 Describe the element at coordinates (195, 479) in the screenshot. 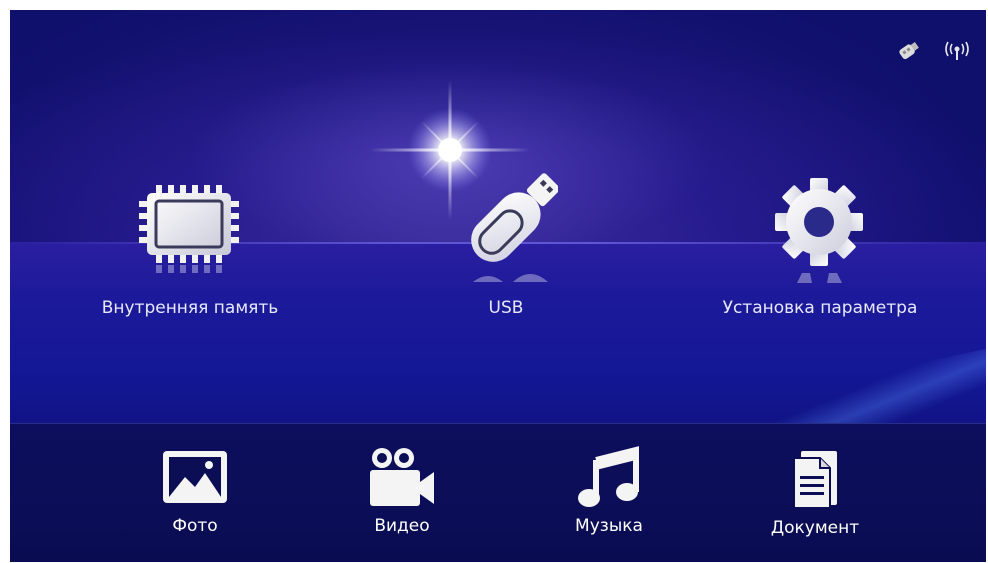

I see `photo-icon` at that location.